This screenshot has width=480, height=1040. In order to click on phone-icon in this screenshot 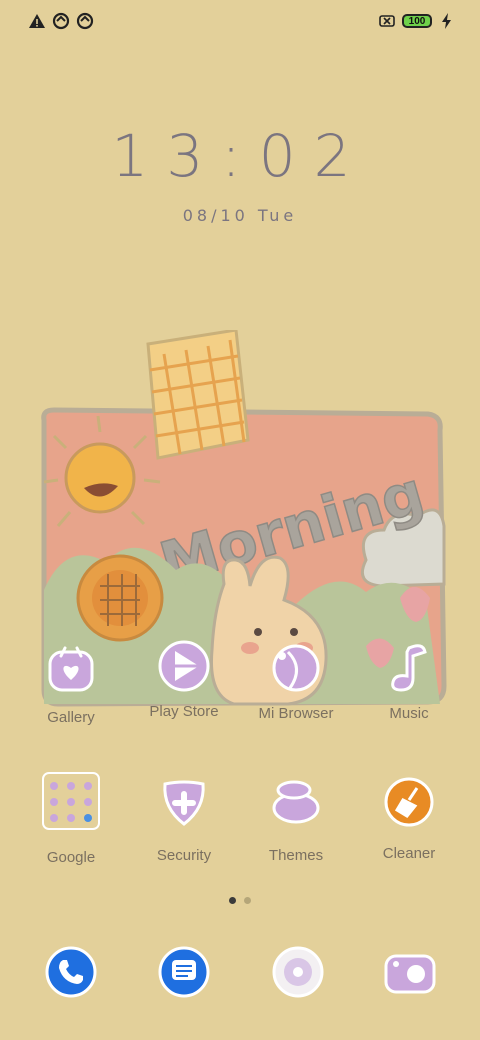, I will do `click(71, 972)`.